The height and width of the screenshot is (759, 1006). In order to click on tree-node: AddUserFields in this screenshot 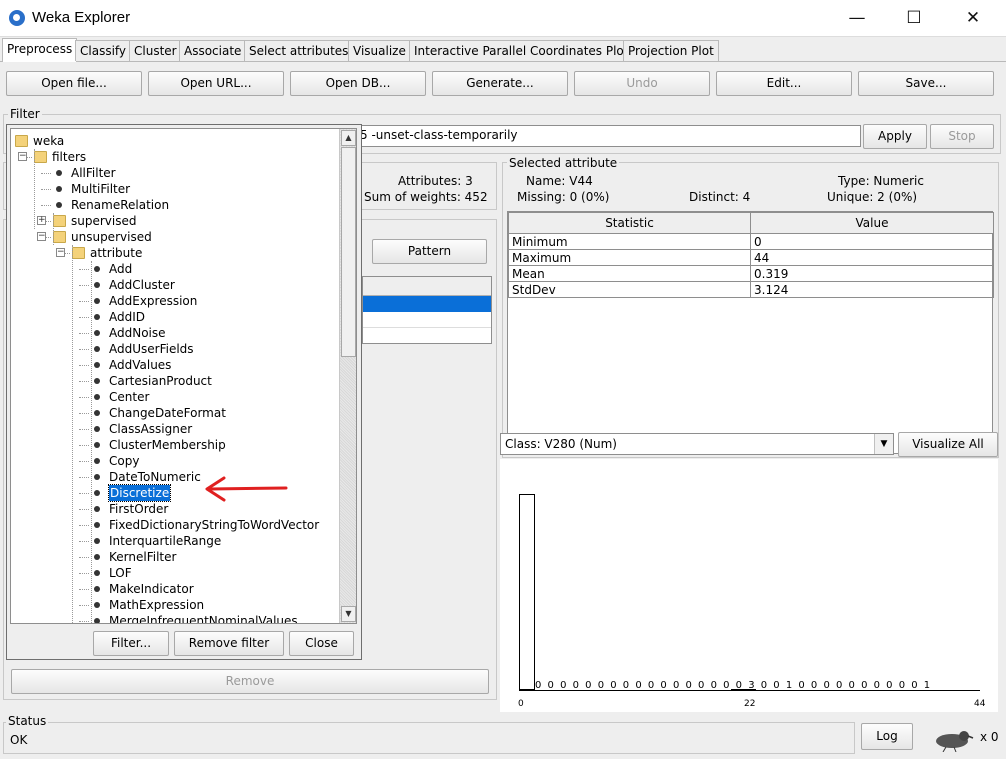, I will do `click(151, 349)`.